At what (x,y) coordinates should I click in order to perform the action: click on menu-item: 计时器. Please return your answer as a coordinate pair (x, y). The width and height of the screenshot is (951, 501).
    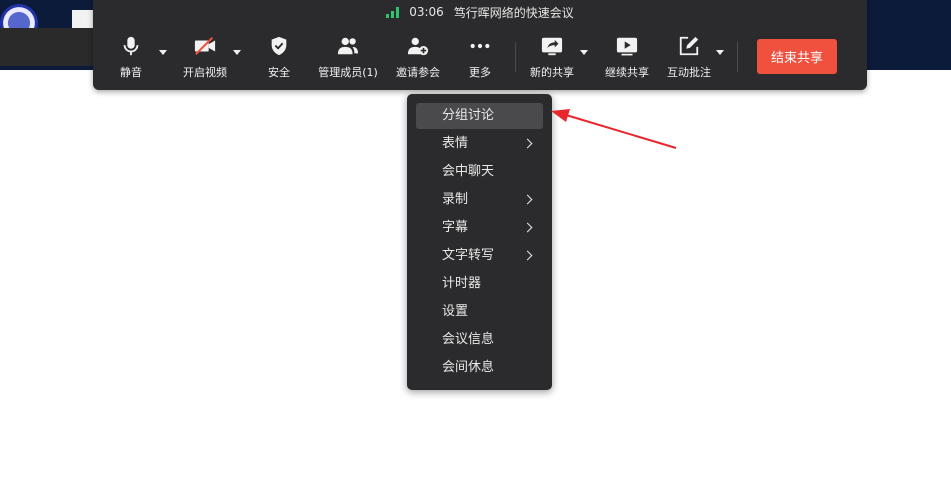
    Looking at the image, I should click on (479, 284).